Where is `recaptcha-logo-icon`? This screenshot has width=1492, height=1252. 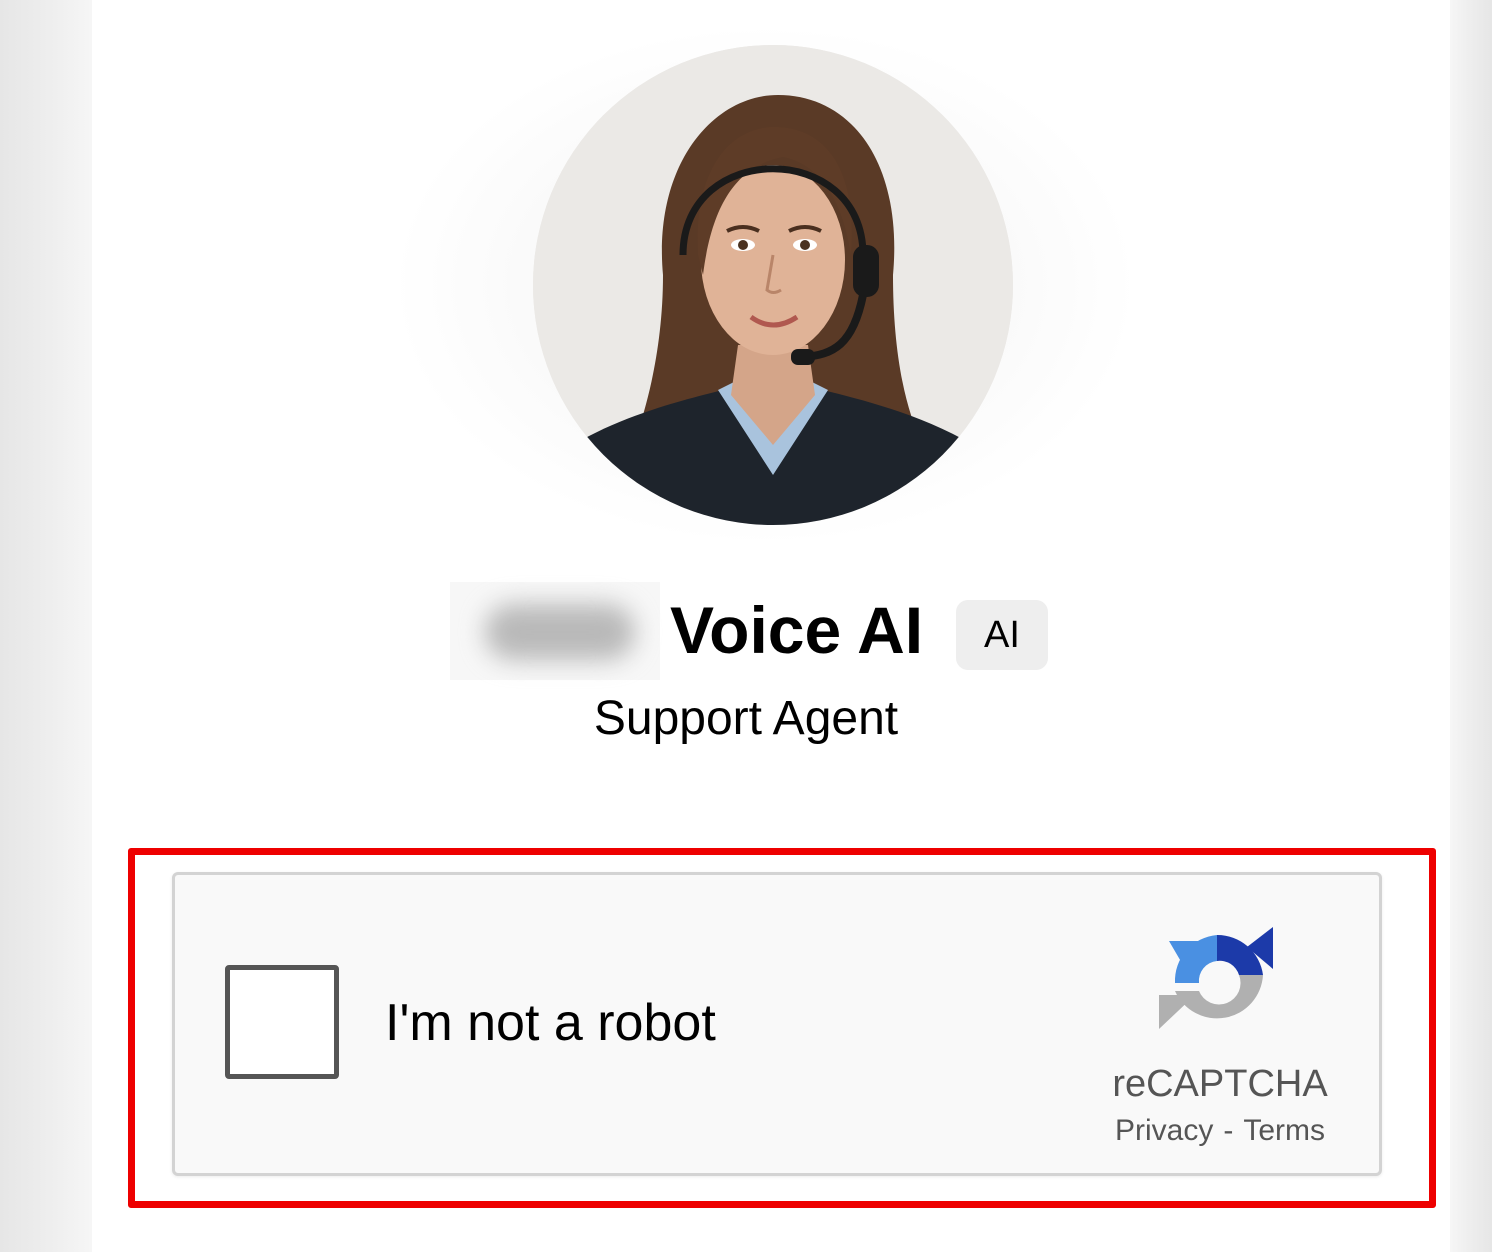 recaptcha-logo-icon is located at coordinates (1216, 978).